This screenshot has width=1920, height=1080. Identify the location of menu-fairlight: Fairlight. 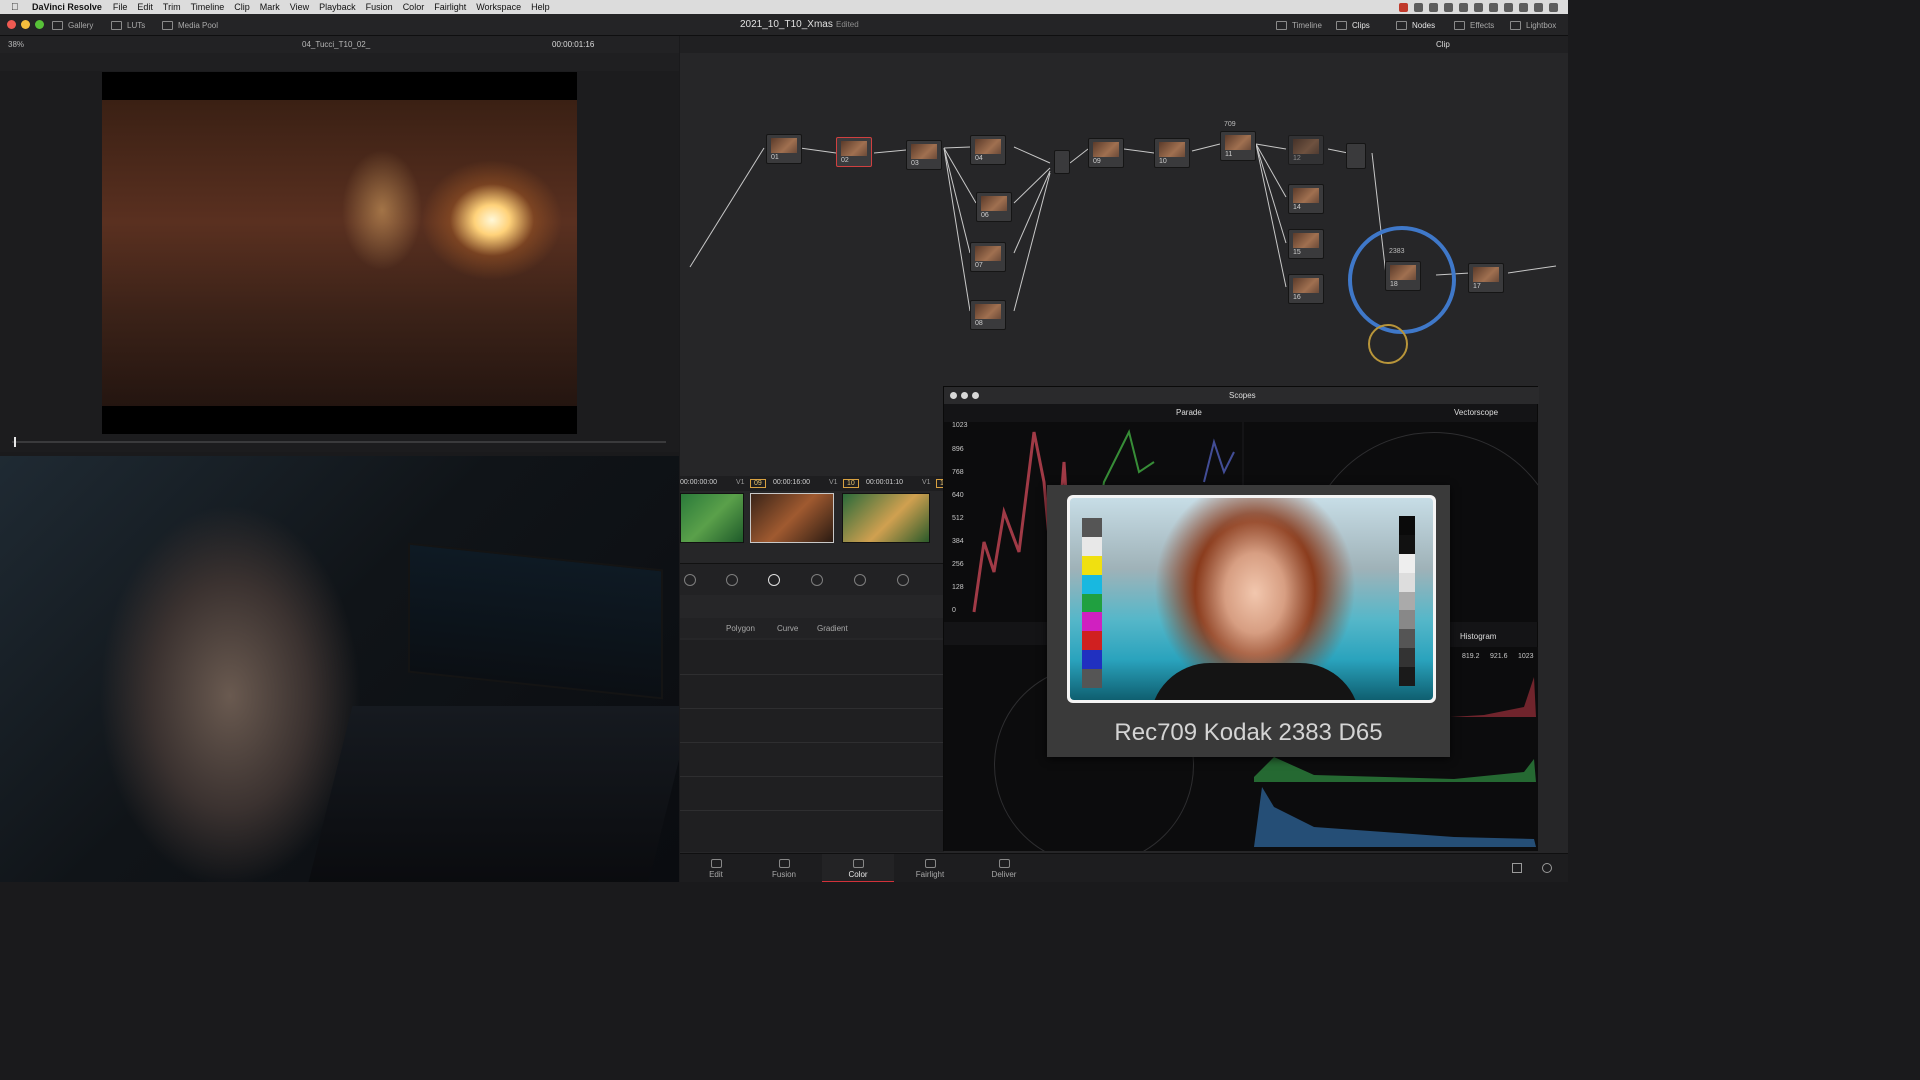
(450, 7).